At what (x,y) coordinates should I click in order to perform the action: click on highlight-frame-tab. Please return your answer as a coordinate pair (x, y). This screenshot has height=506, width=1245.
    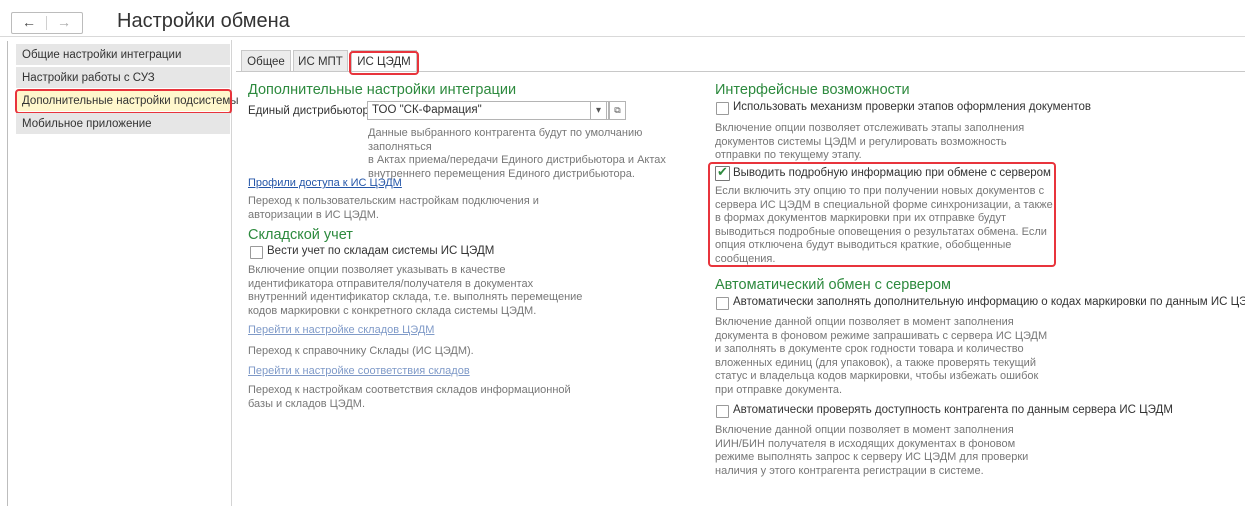
    Looking at the image, I should click on (384, 63).